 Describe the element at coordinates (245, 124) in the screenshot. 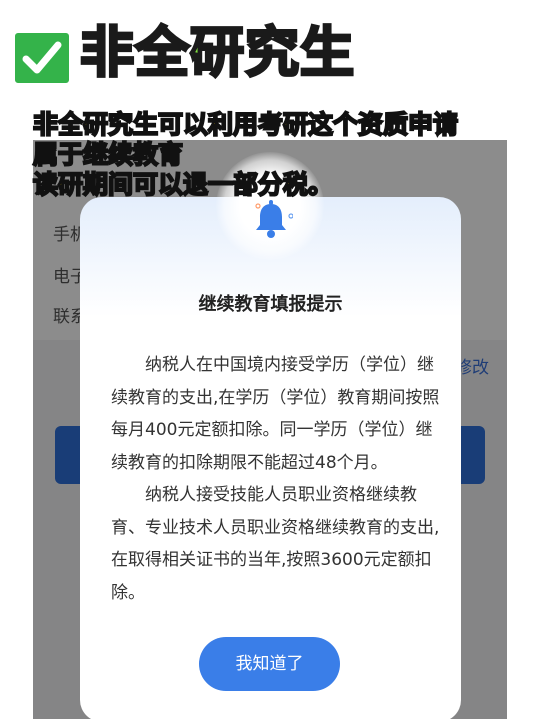

I see `caption-line-1: 非全研究生可以利用考研这个资质申请` at that location.